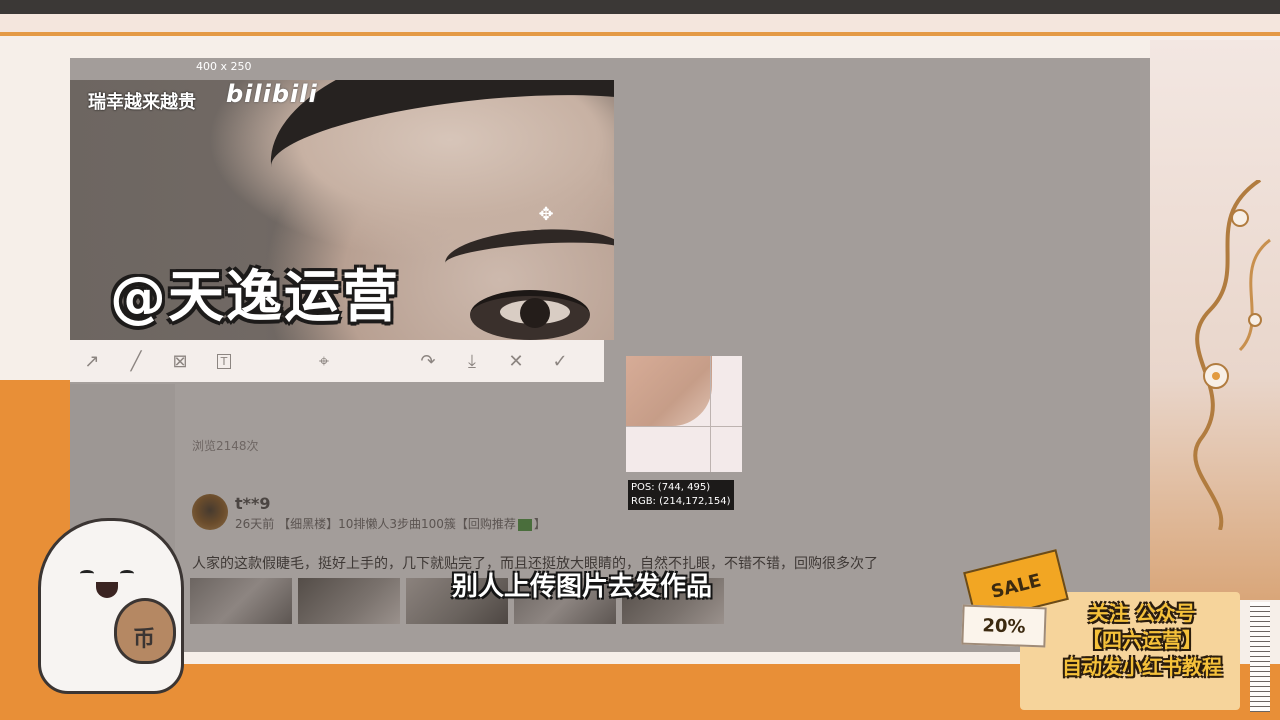 This screenshot has width=1280, height=720. Describe the element at coordinates (1260, 657) in the screenshot. I see `ruler-decoration` at that location.